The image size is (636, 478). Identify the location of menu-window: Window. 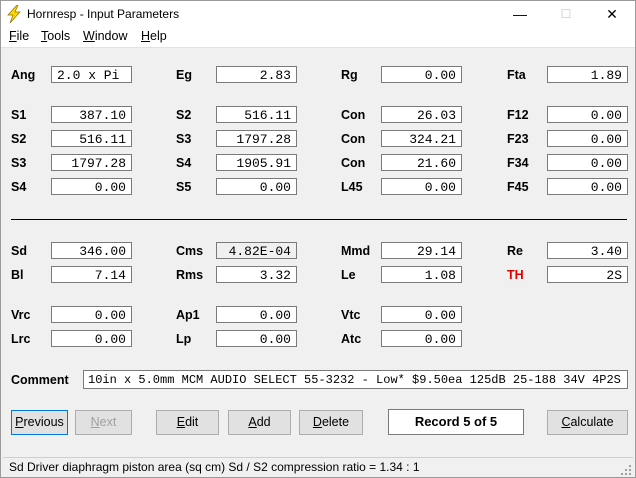
(105, 36).